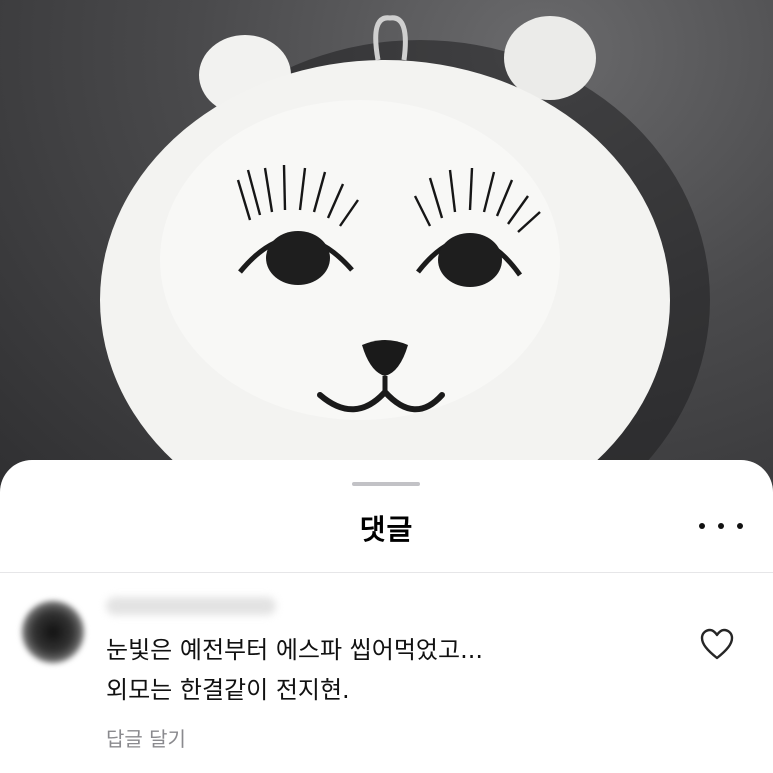  Describe the element at coordinates (386, 529) in the screenshot. I see `sheet-title: 댓글` at that location.